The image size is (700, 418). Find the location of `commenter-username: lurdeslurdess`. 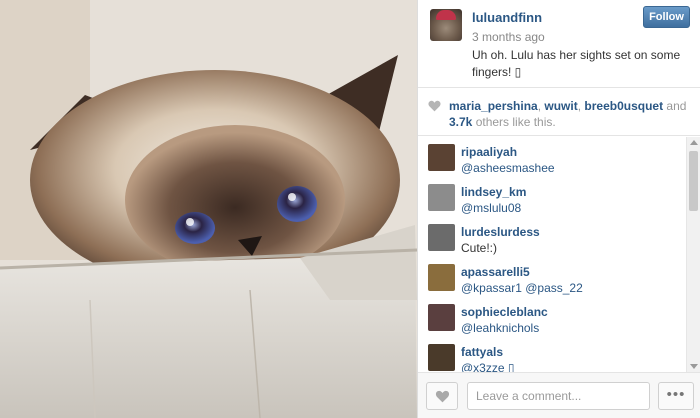

commenter-username: lurdeslurdess is located at coordinates (500, 232).